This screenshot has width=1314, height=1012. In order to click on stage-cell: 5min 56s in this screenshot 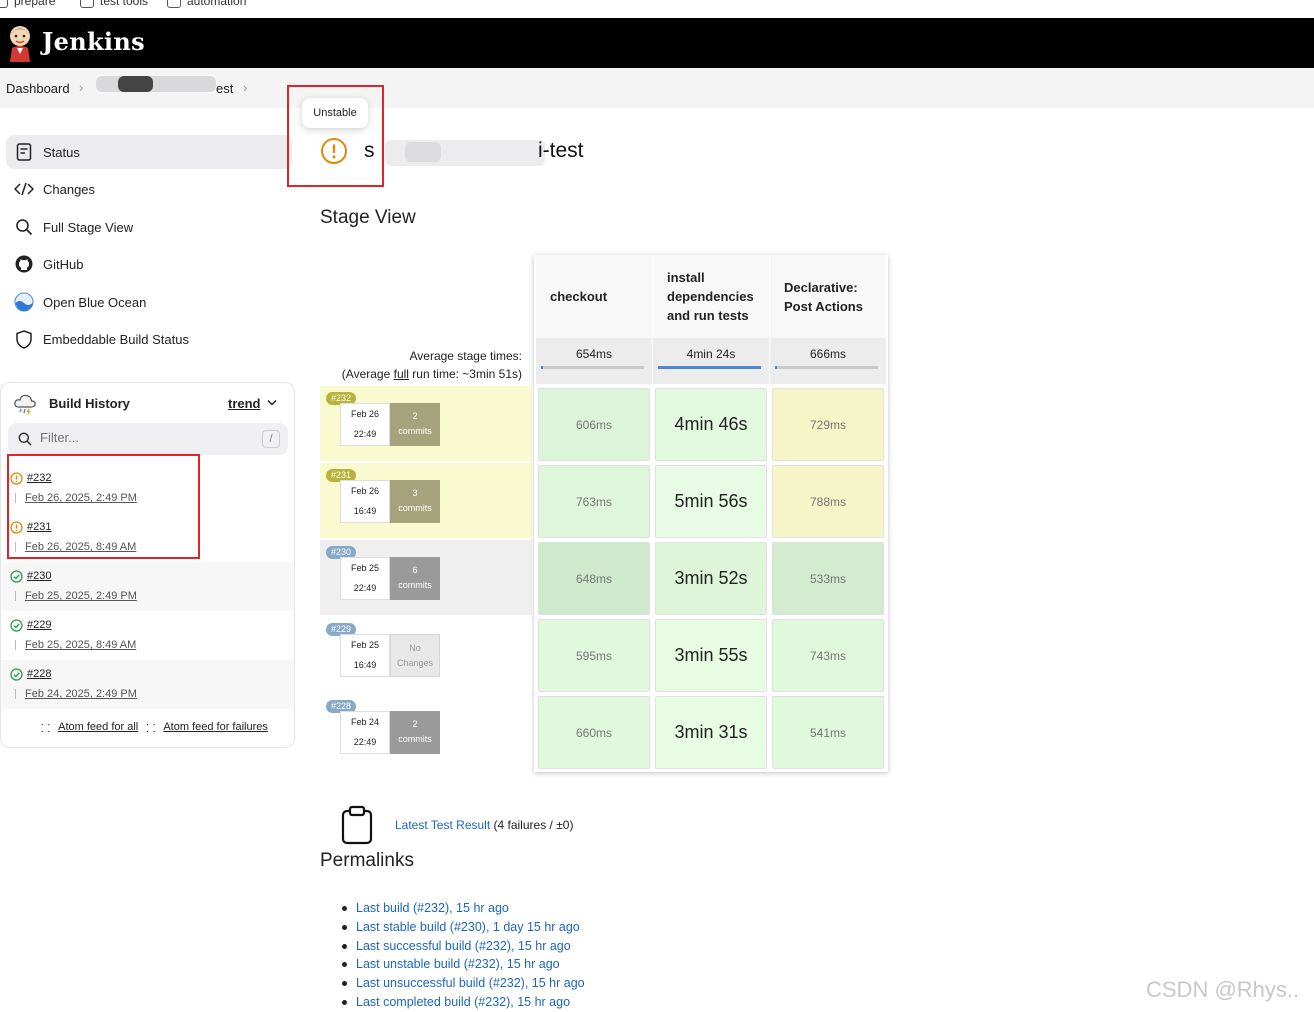, I will do `click(711, 501)`.